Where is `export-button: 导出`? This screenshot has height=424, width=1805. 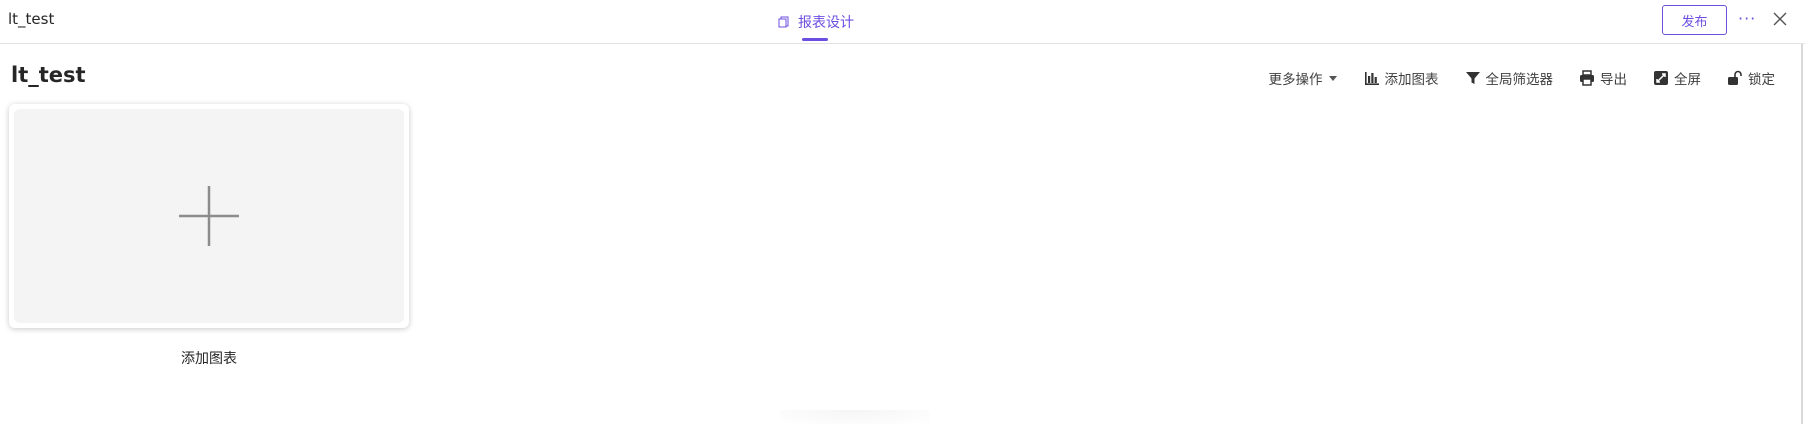
export-button: 导出 is located at coordinates (1603, 78).